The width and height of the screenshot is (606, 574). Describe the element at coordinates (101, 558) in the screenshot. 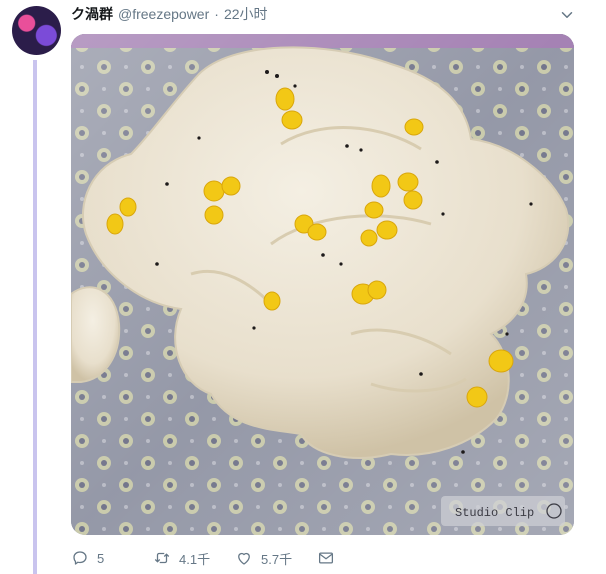

I see `reply-count: 5` at that location.